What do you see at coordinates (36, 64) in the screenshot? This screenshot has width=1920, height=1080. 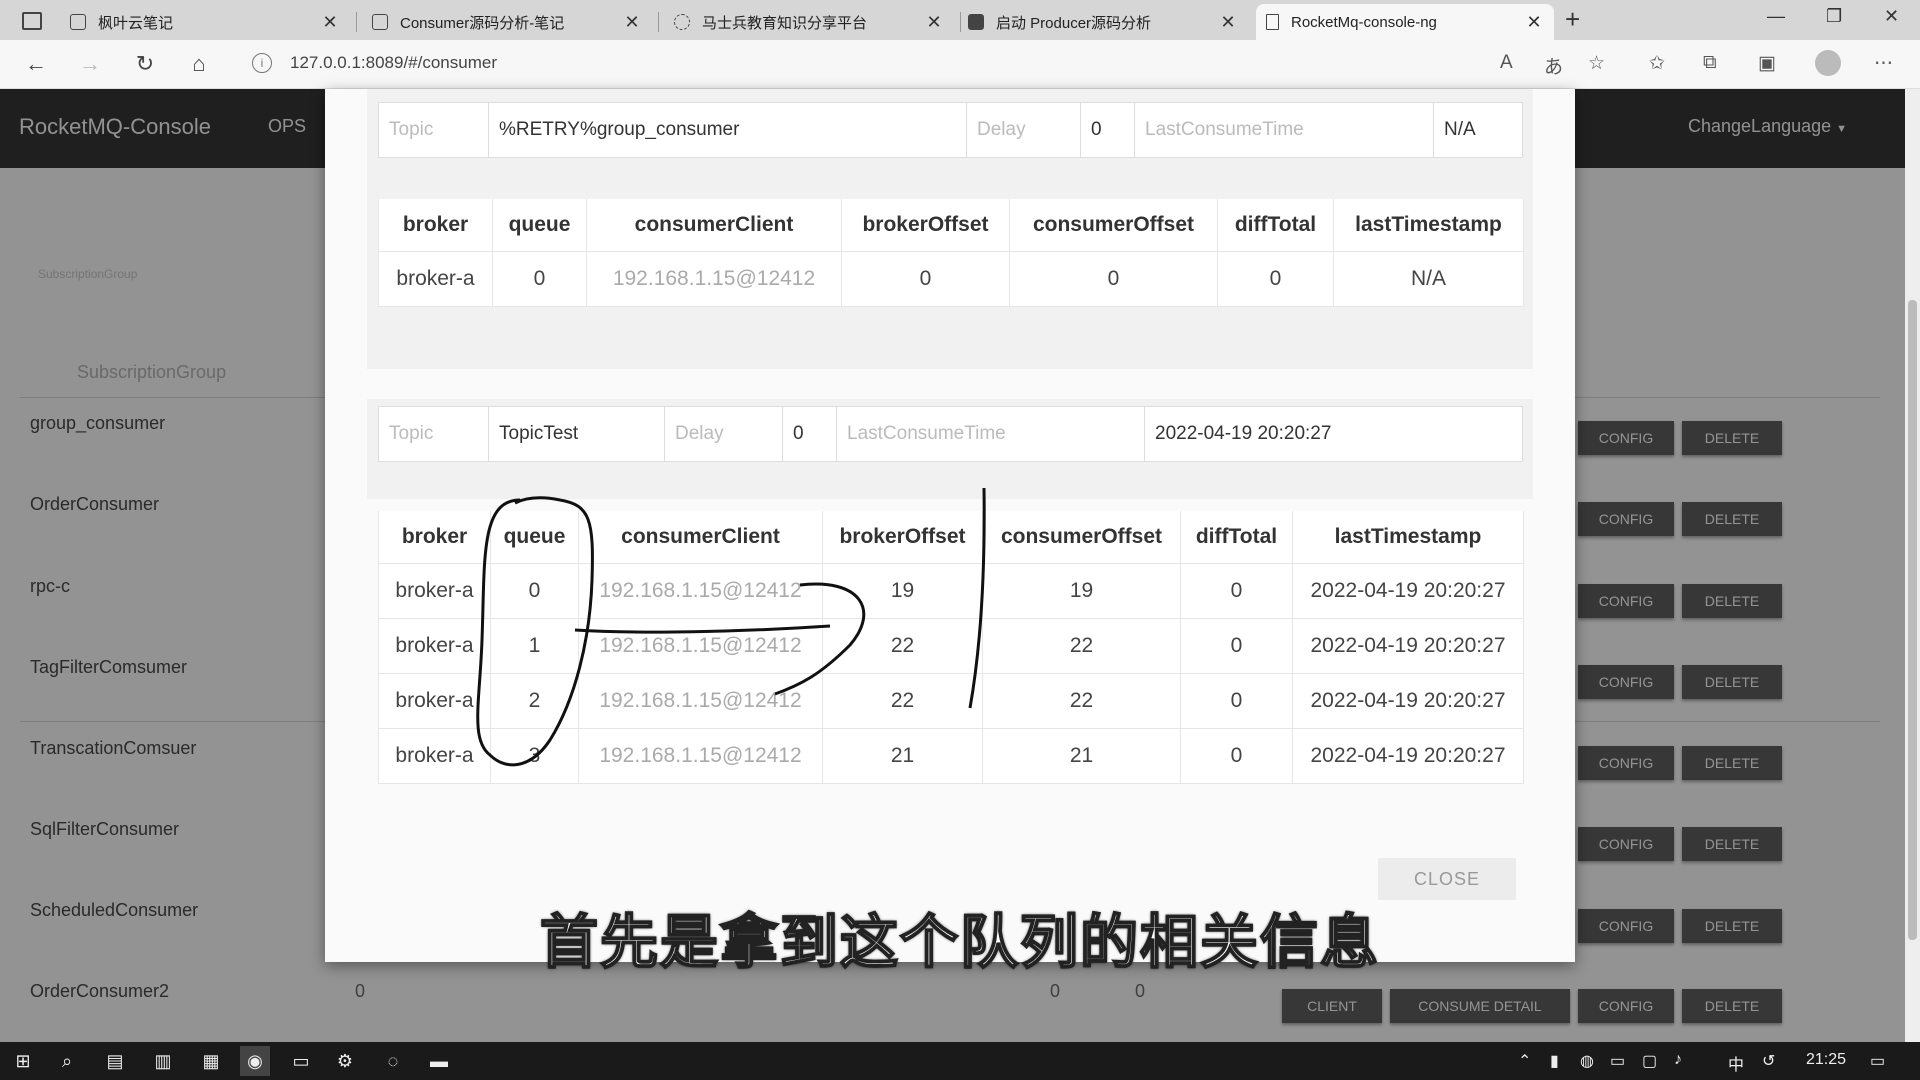 I see `back-icon: ←` at bounding box center [36, 64].